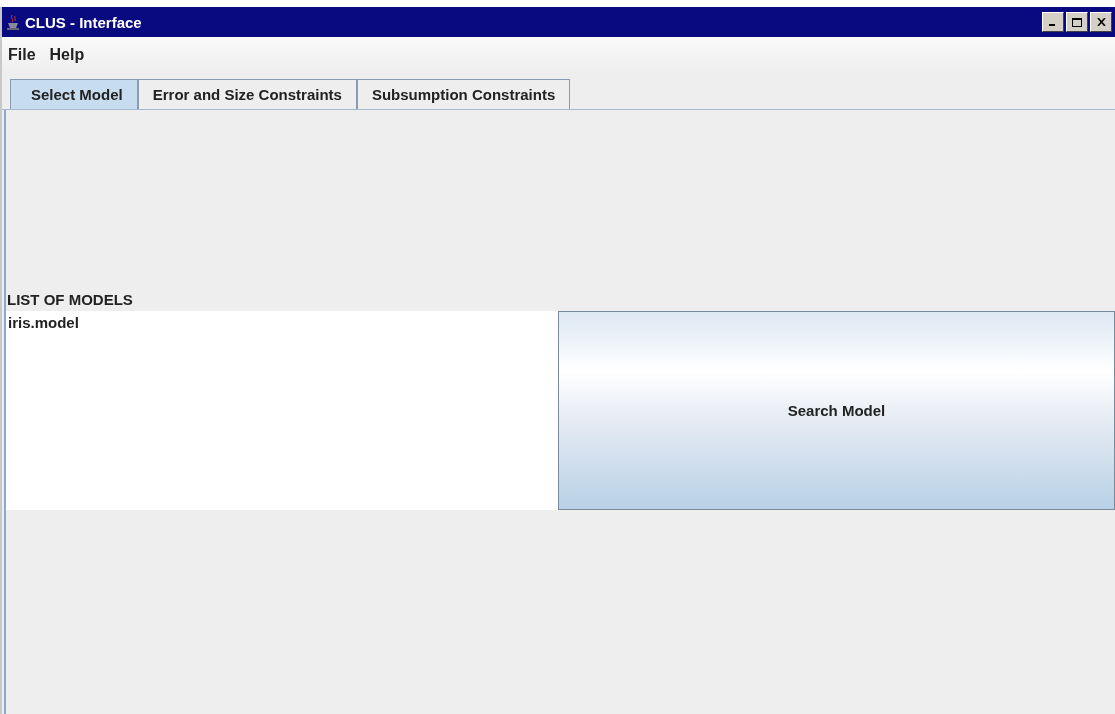  I want to click on tab: Select Model, so click(74, 94).